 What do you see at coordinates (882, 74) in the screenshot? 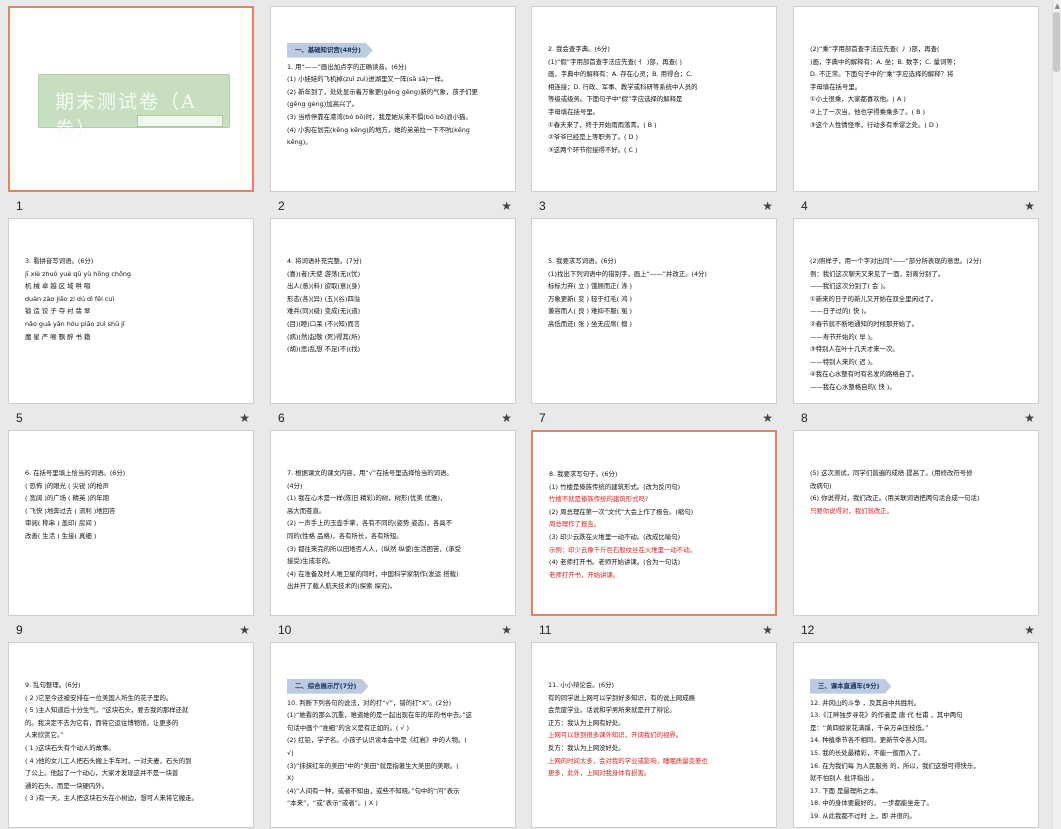
I see `question-line: D. 不正常。下面句子中的“乘”字应选择的解释？将` at bounding box center [882, 74].